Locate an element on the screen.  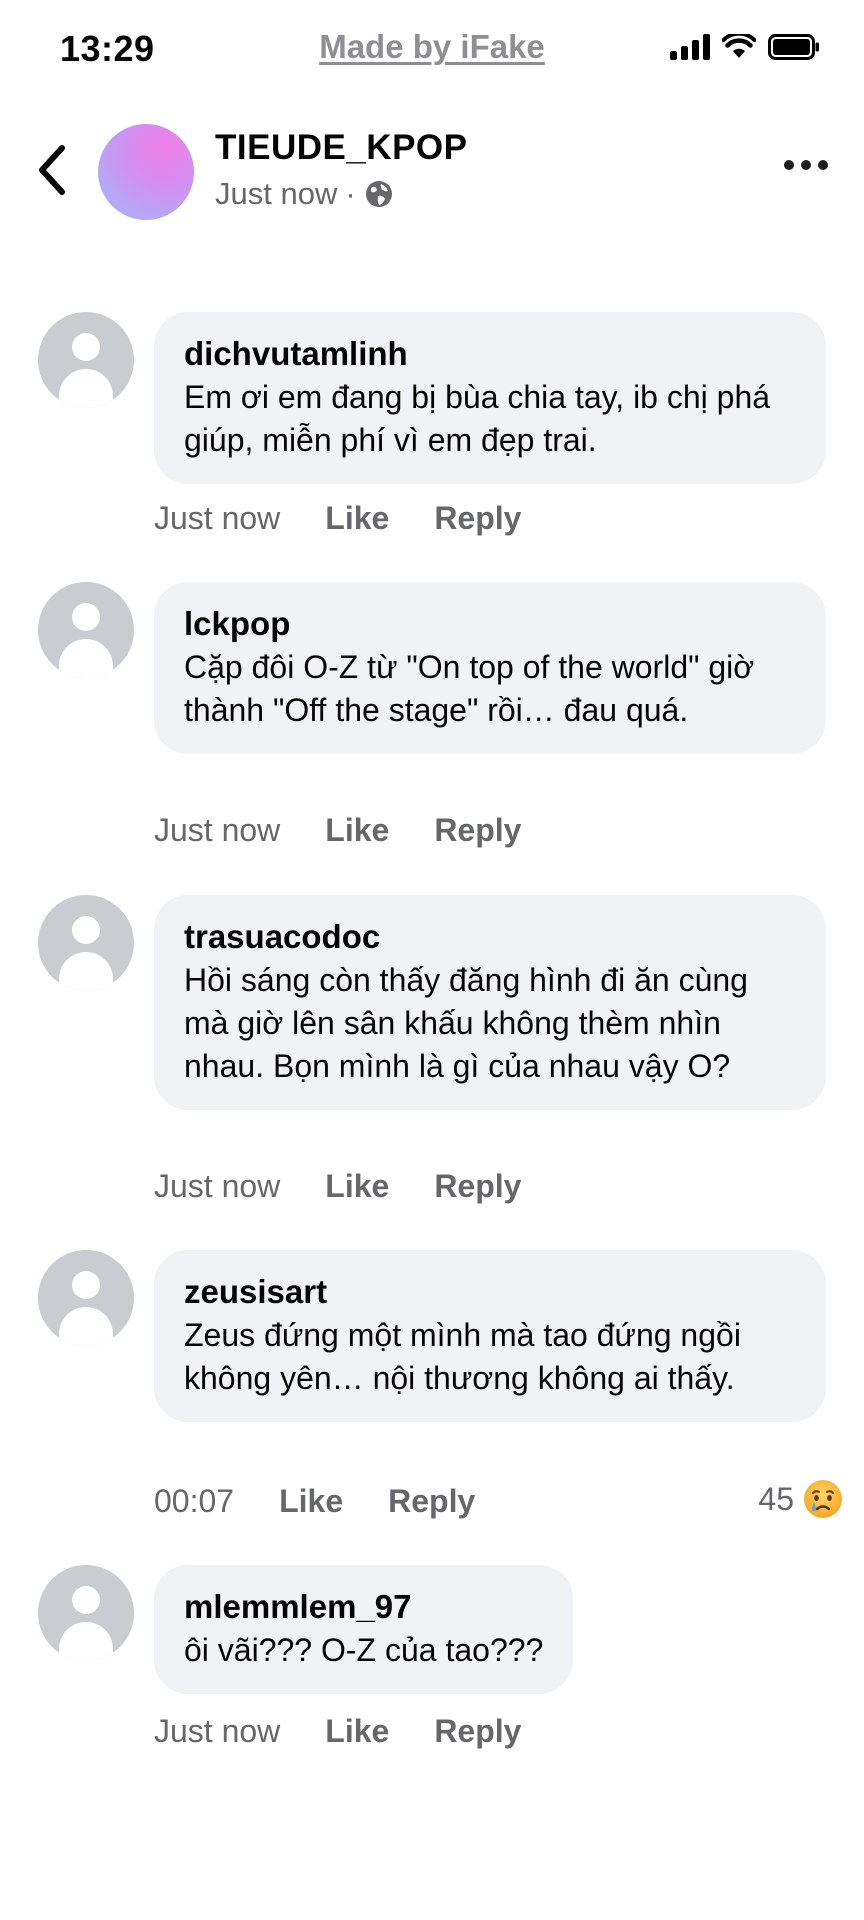
back-chevron-icon is located at coordinates (52, 170).